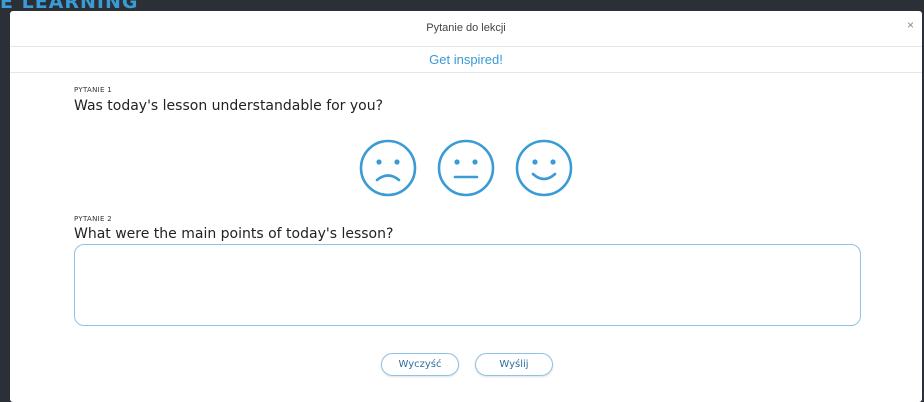 Image resolution: width=924 pixels, height=402 pixels. What do you see at coordinates (93, 219) in the screenshot?
I see `question-2-number: PYTANIE 2` at bounding box center [93, 219].